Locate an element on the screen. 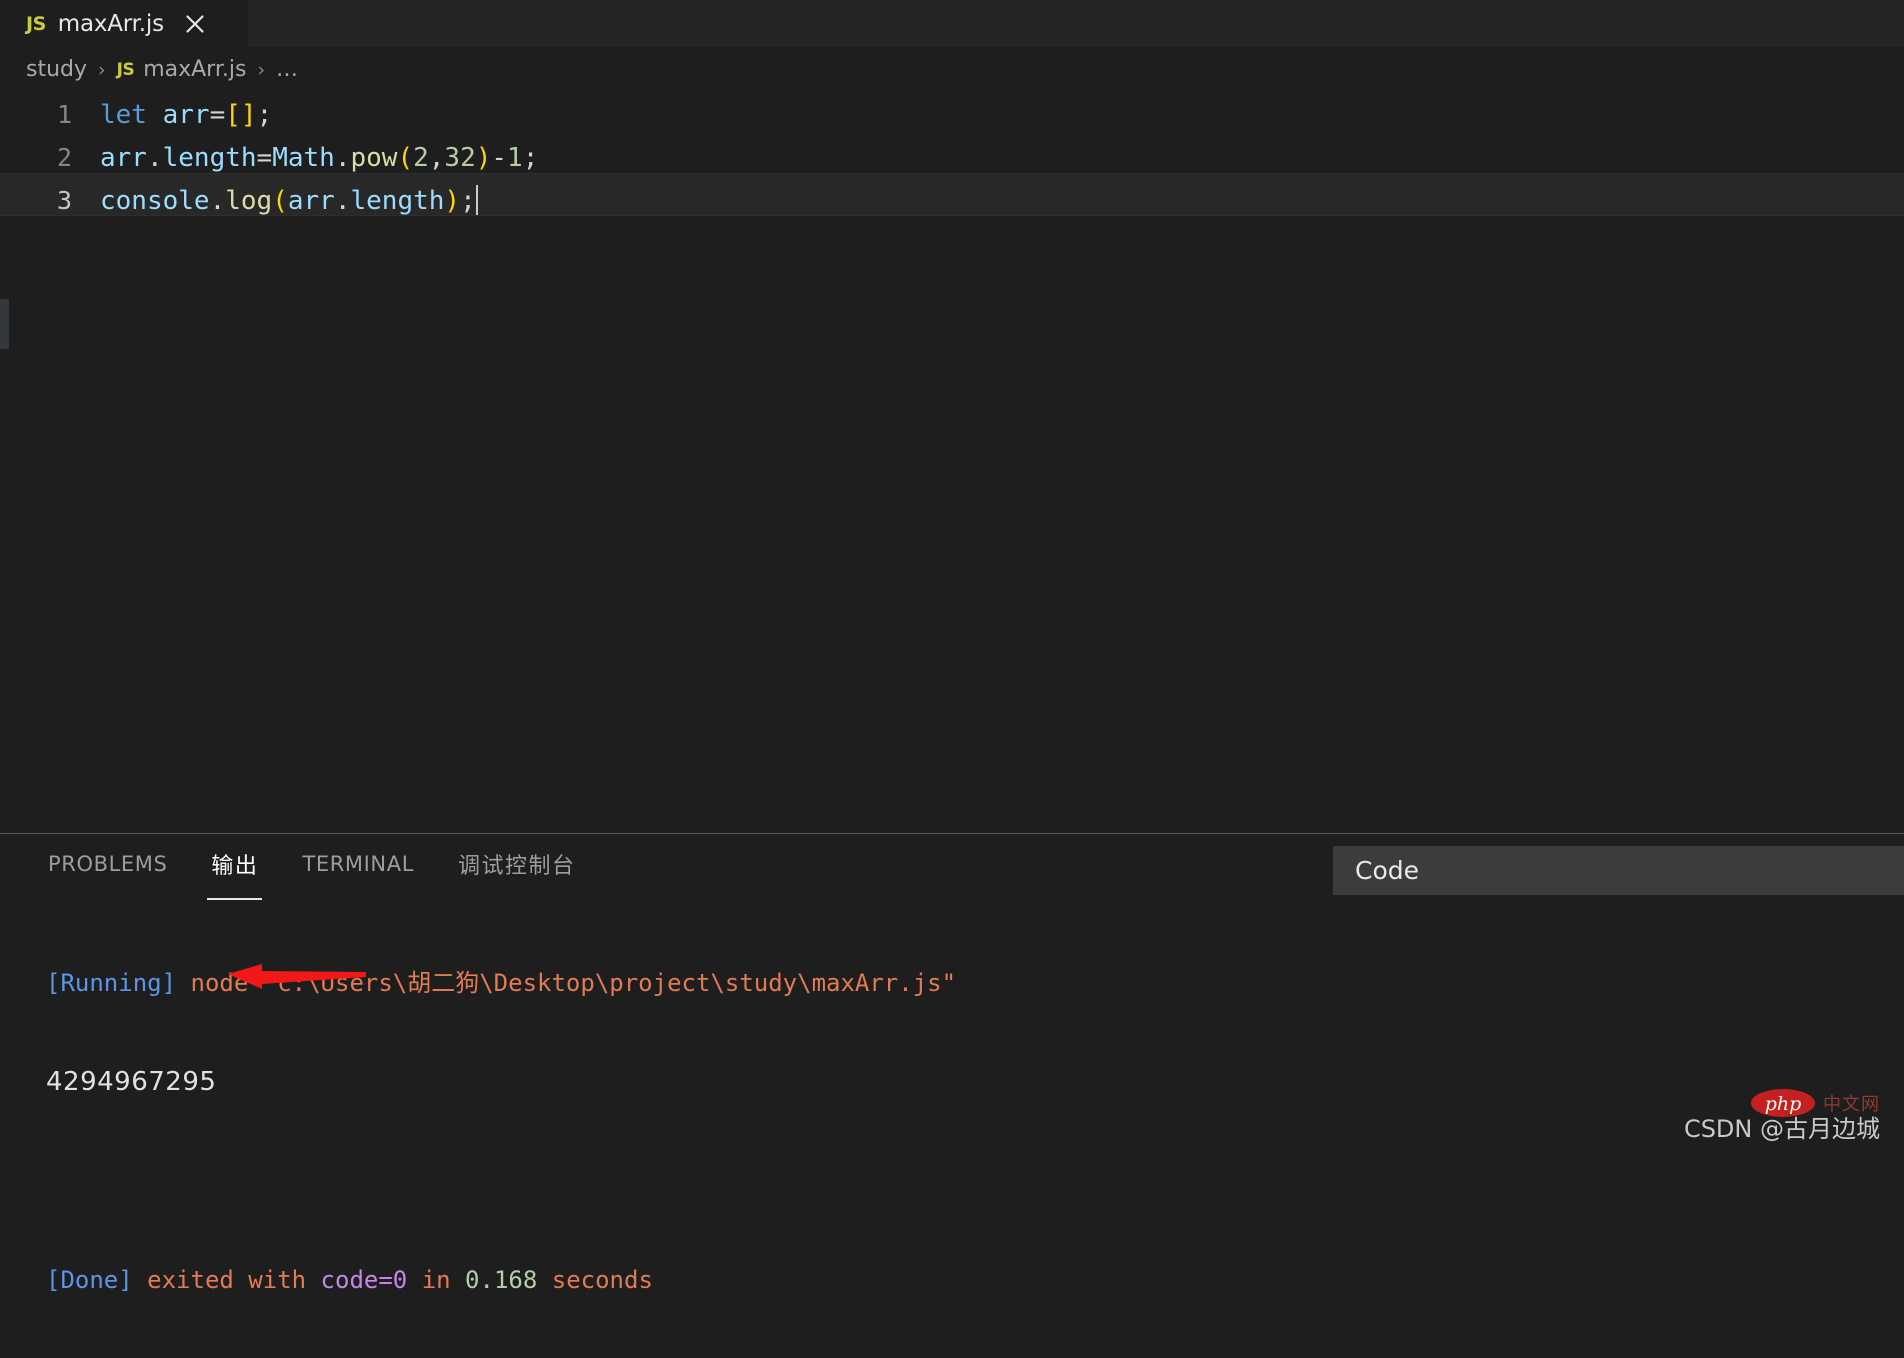 This screenshot has height=1358, width=1904. output-line-result: 4294967295 is located at coordinates (952, 1082).